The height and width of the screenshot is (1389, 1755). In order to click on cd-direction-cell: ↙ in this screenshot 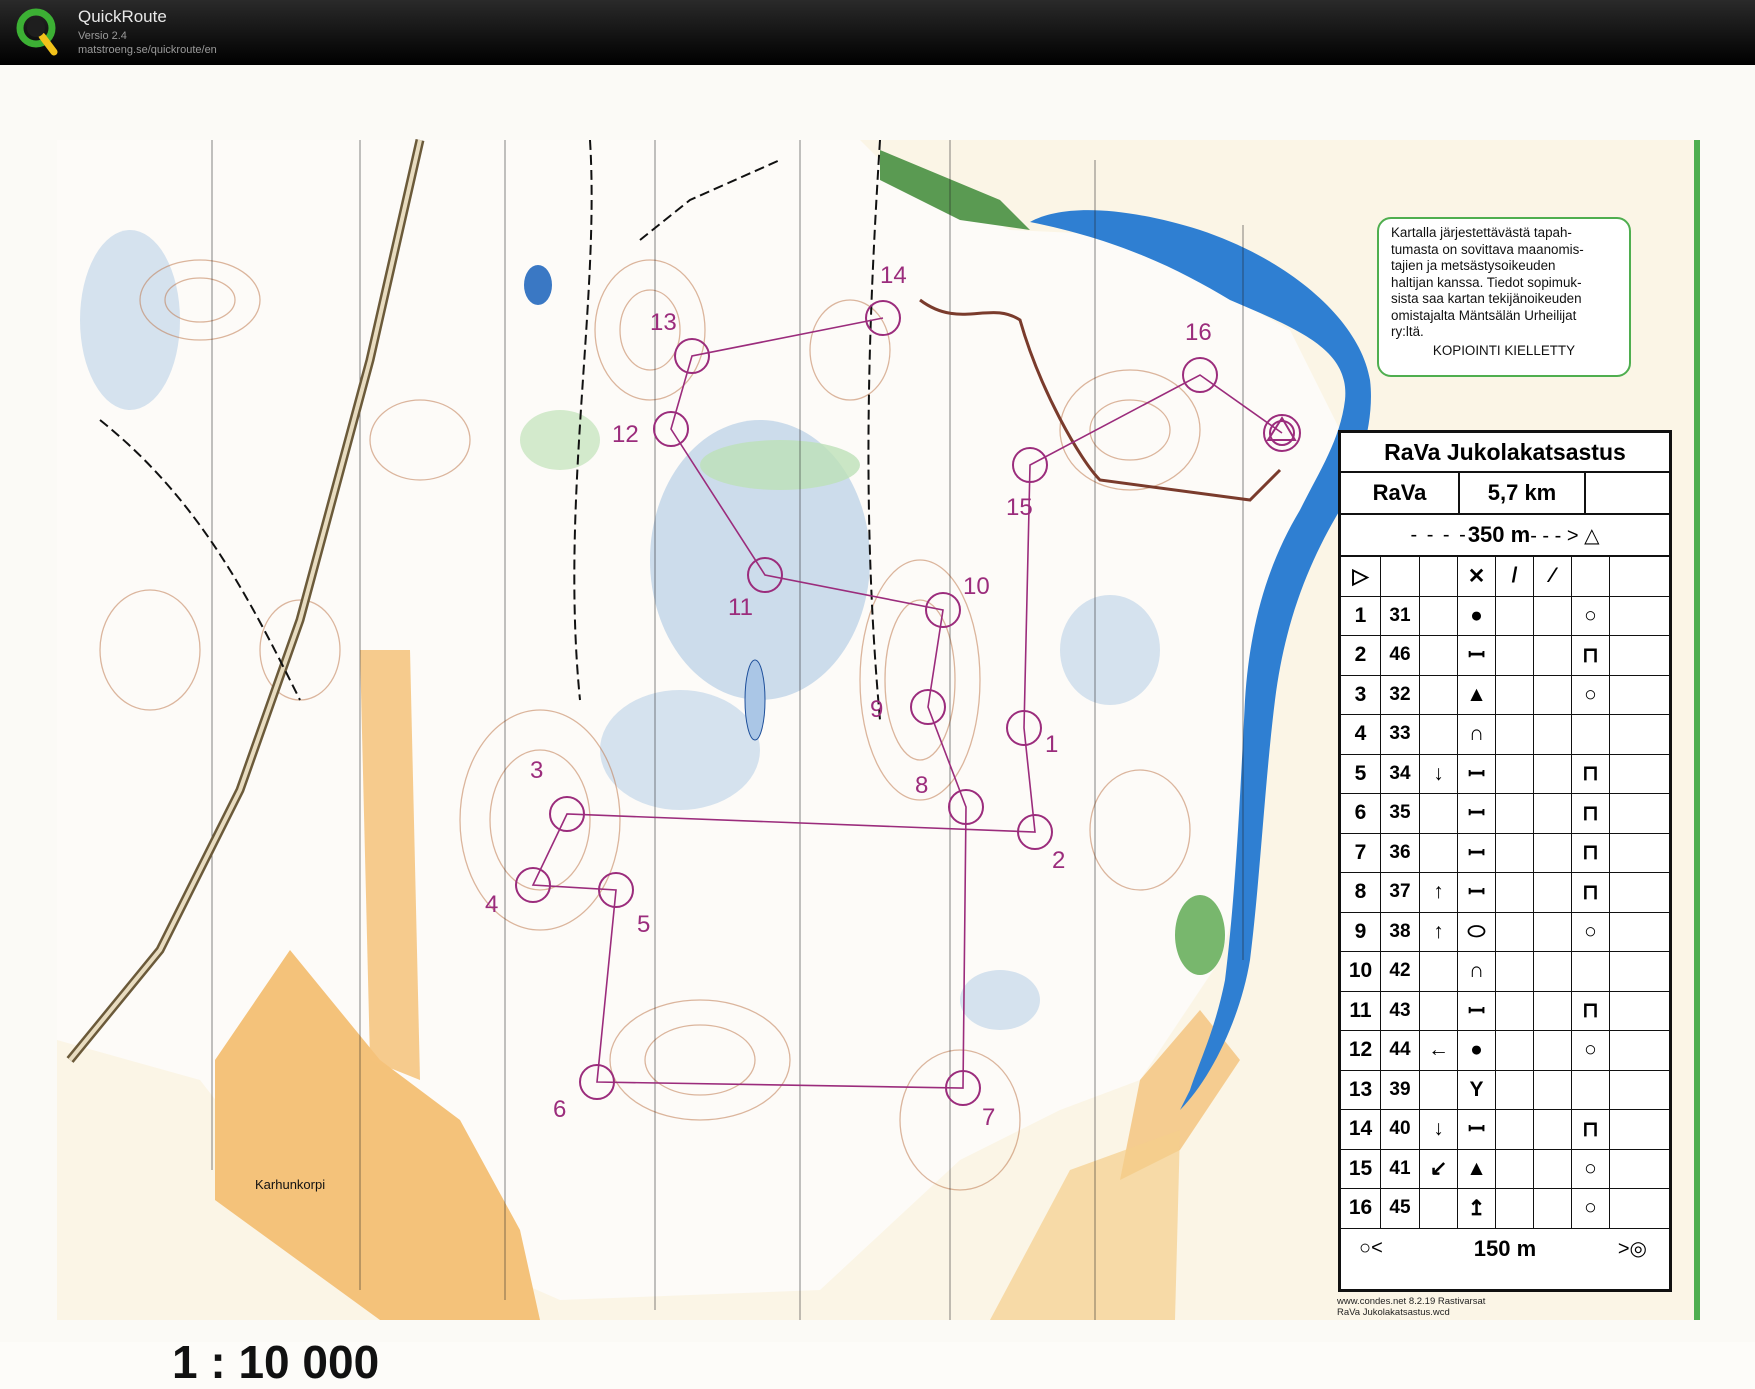, I will do `click(1439, 1169)`.